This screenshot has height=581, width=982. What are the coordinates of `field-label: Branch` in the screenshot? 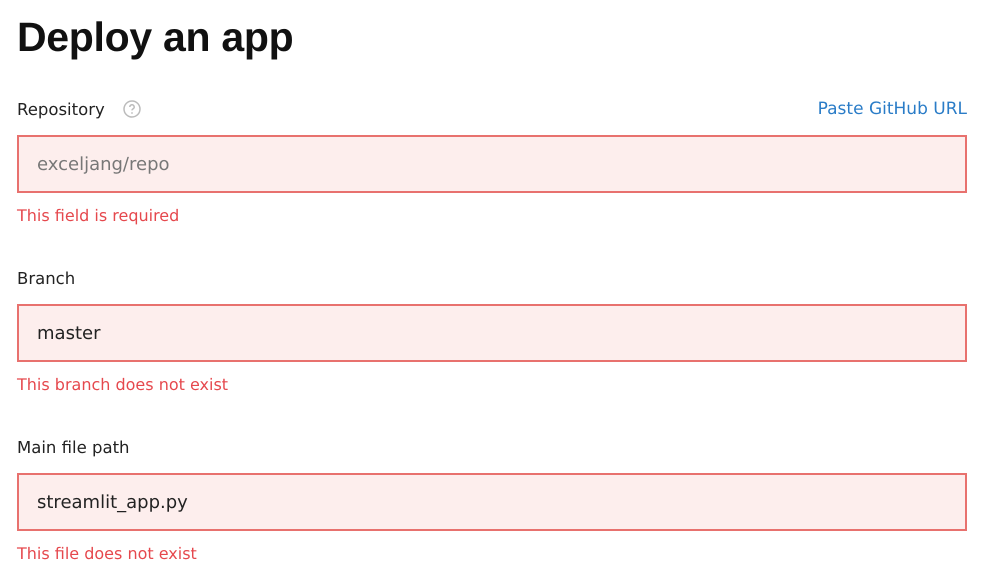 It's located at (46, 278).